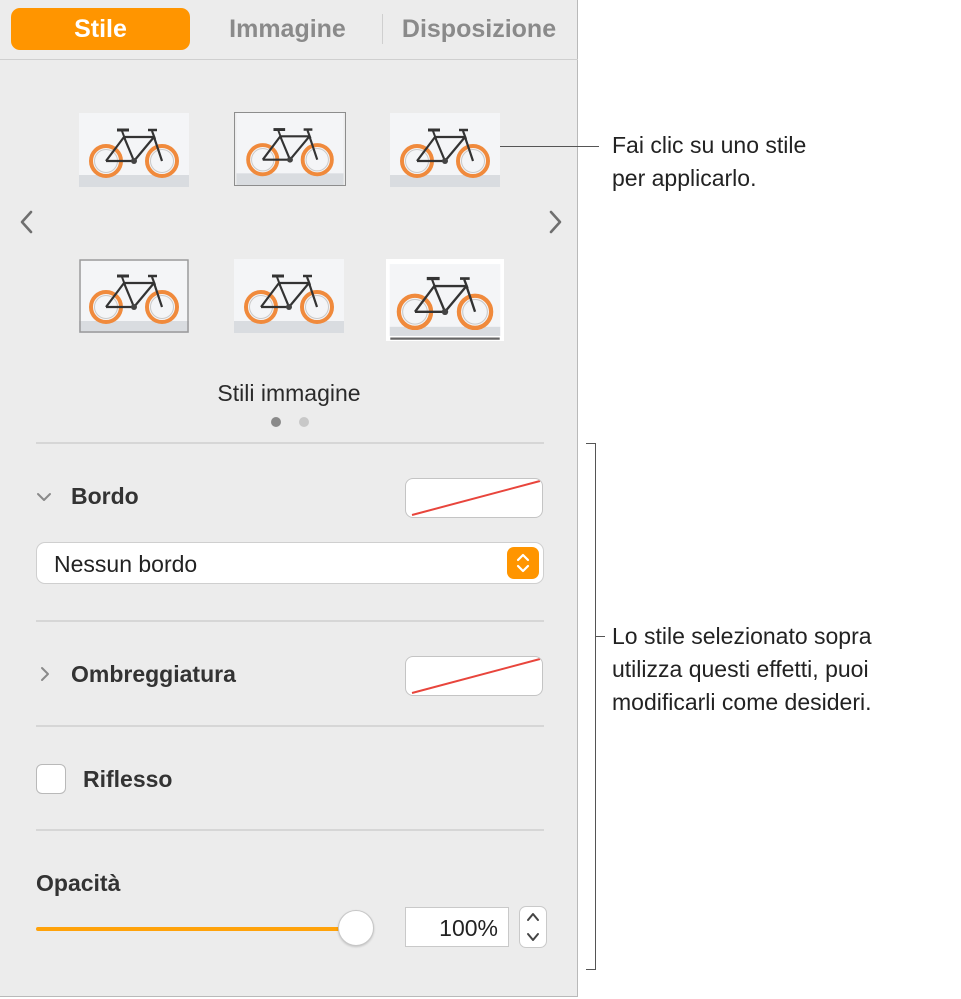 This screenshot has width=961, height=999. I want to click on chevron-right-icon, so click(555, 222).